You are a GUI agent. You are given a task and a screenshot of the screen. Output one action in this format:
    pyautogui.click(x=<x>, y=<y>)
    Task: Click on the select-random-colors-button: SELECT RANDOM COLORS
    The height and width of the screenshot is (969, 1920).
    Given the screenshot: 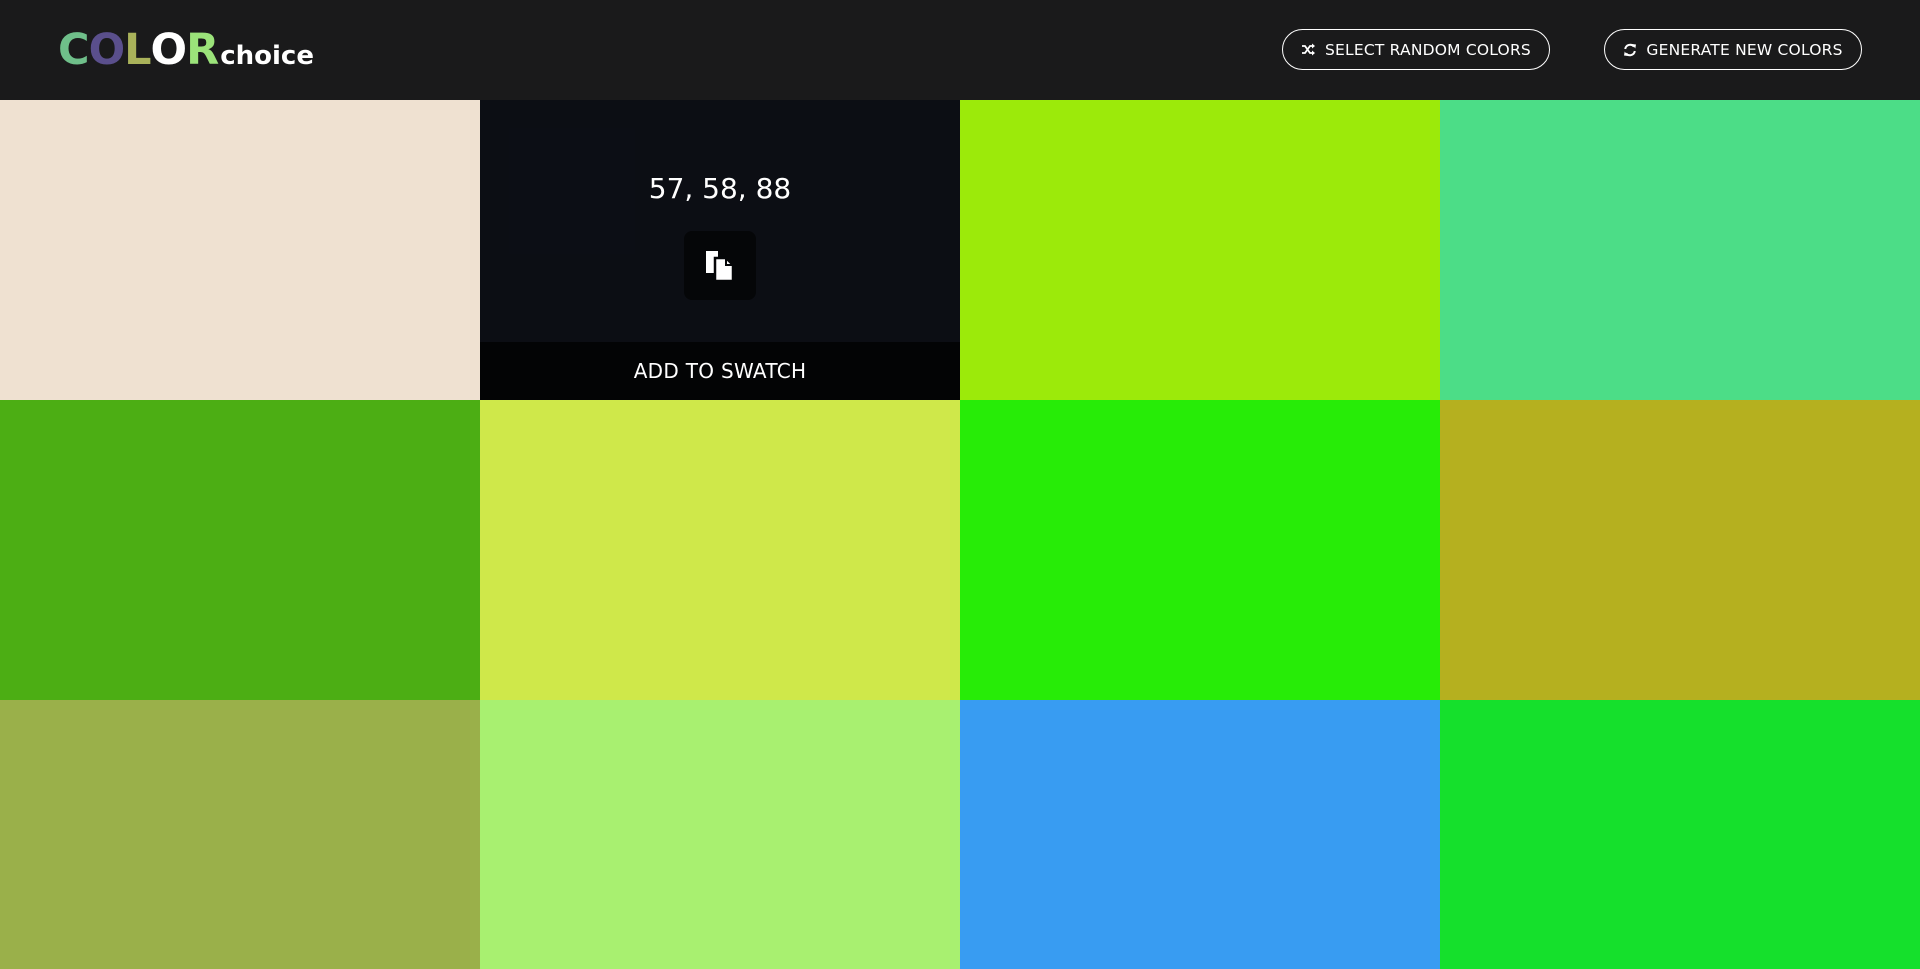 What is the action you would take?
    pyautogui.click(x=1416, y=49)
    